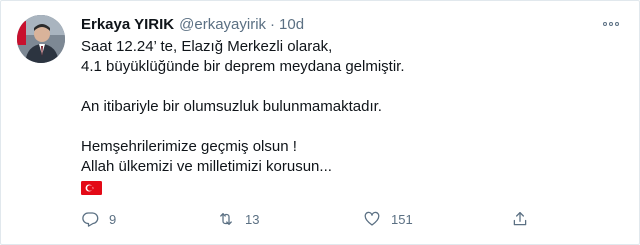  I want to click on tweet-header: Erkaya YIRIK @erkayayirik · 10d, so click(352, 24).